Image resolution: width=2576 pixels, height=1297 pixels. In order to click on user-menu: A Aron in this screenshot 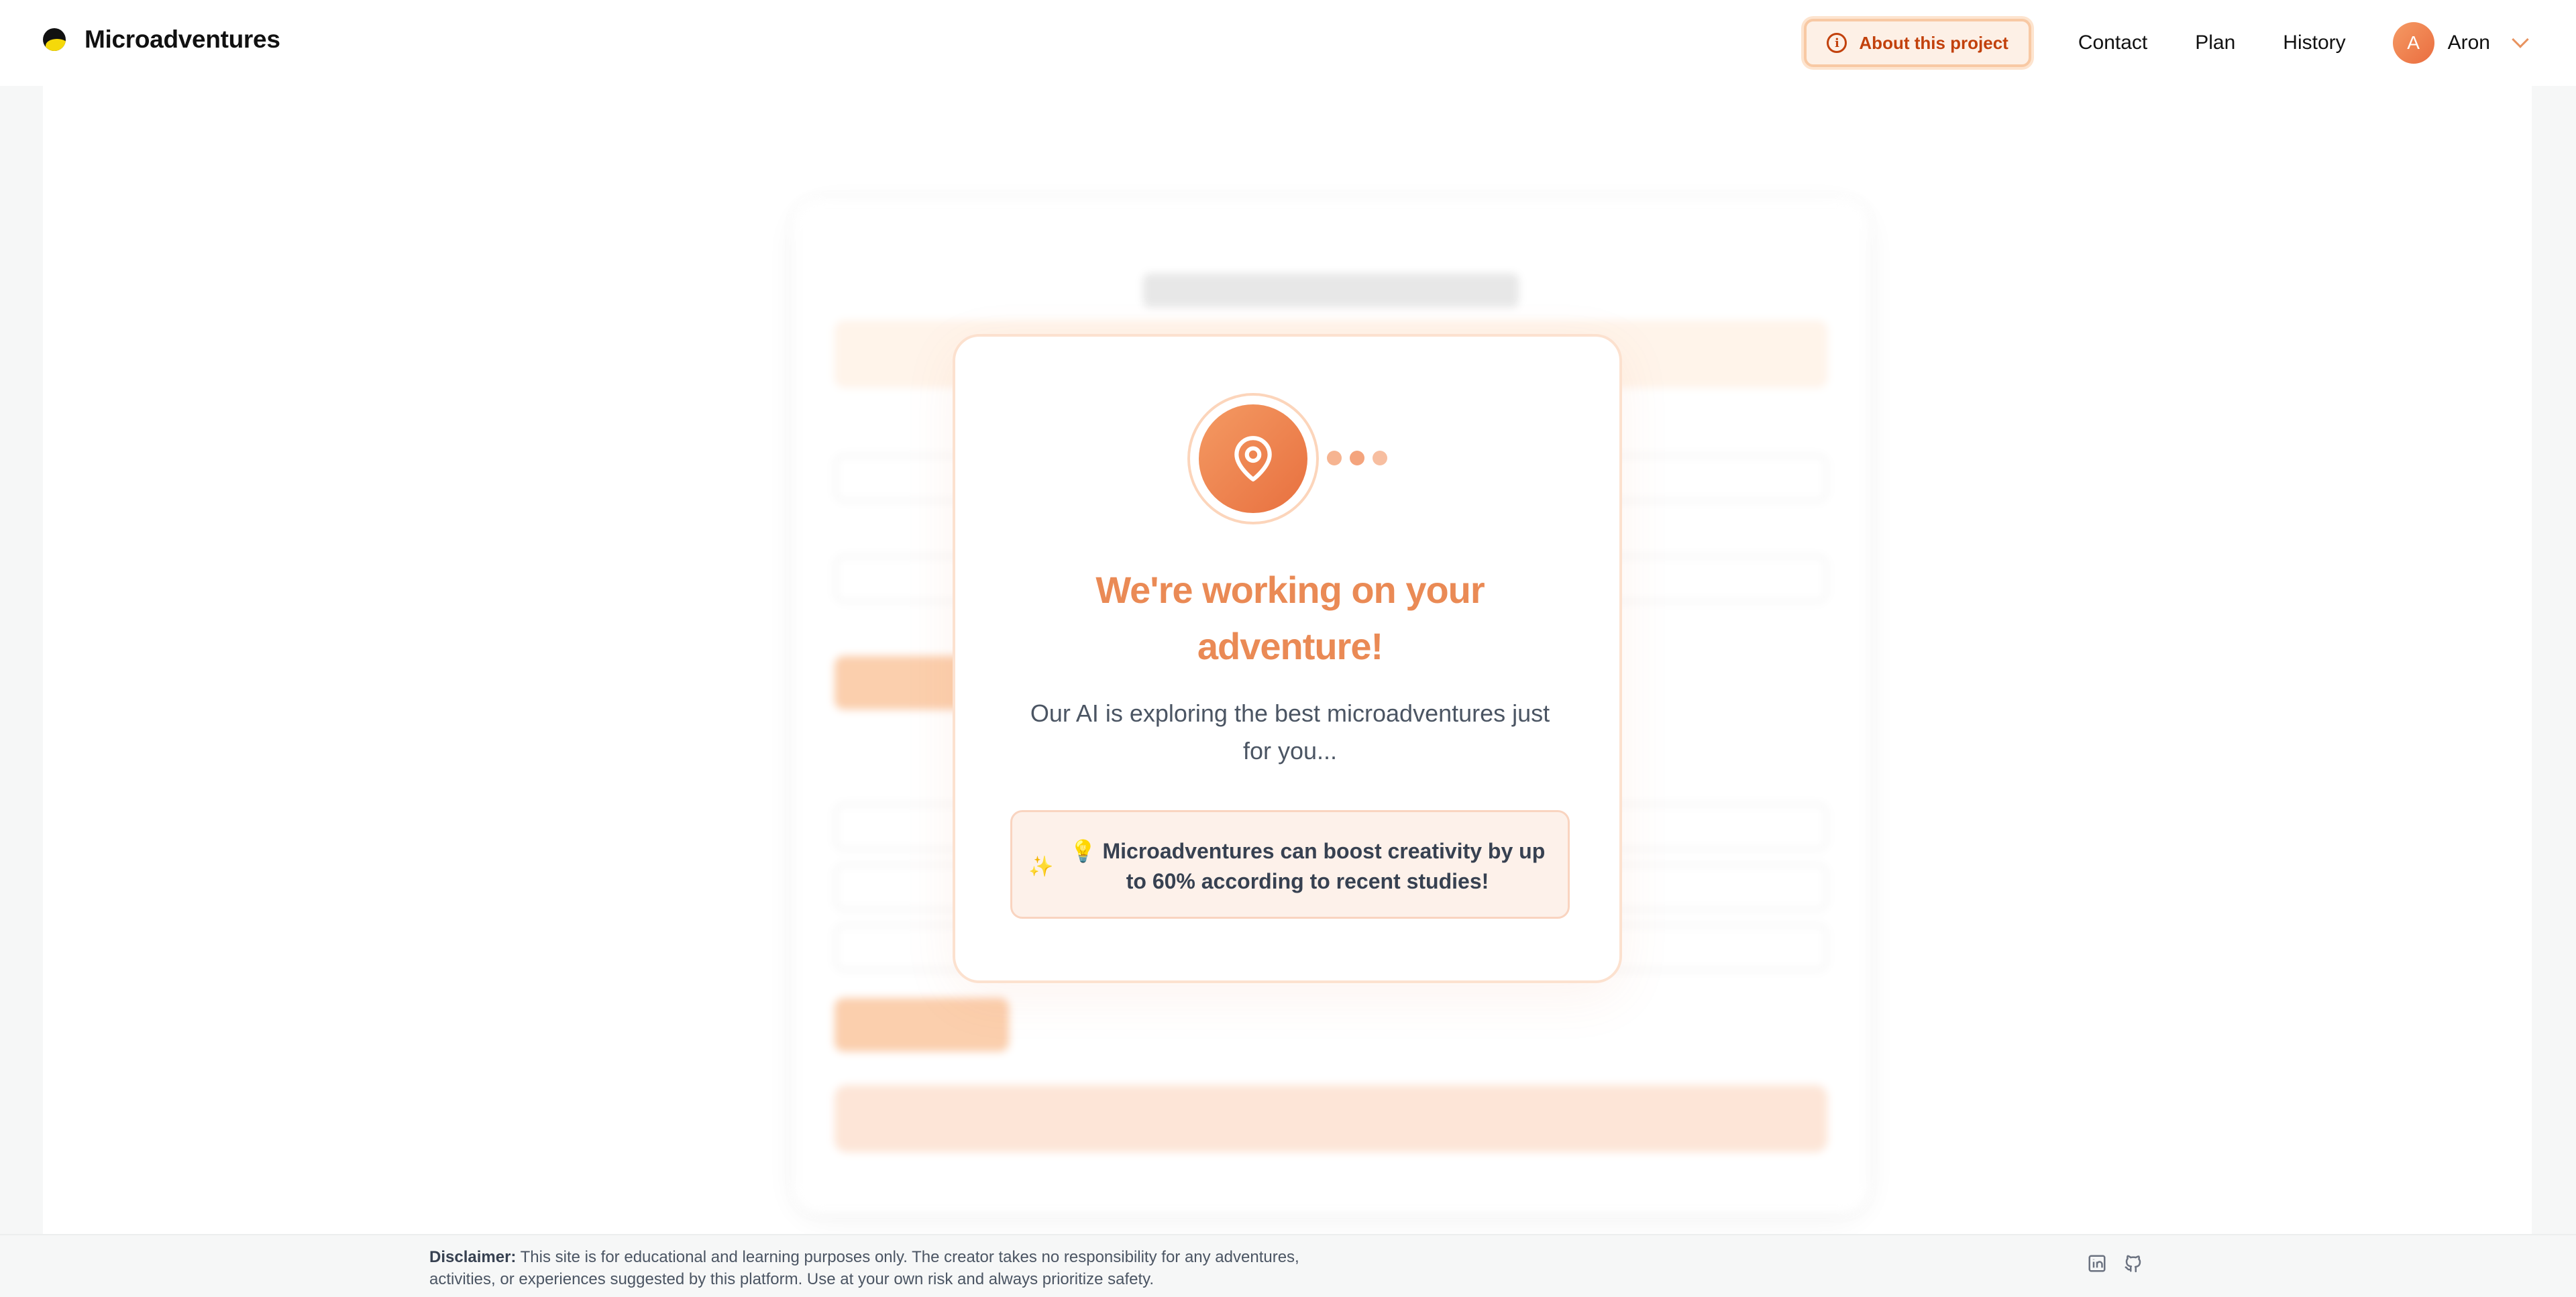, I will do `click(2460, 43)`.